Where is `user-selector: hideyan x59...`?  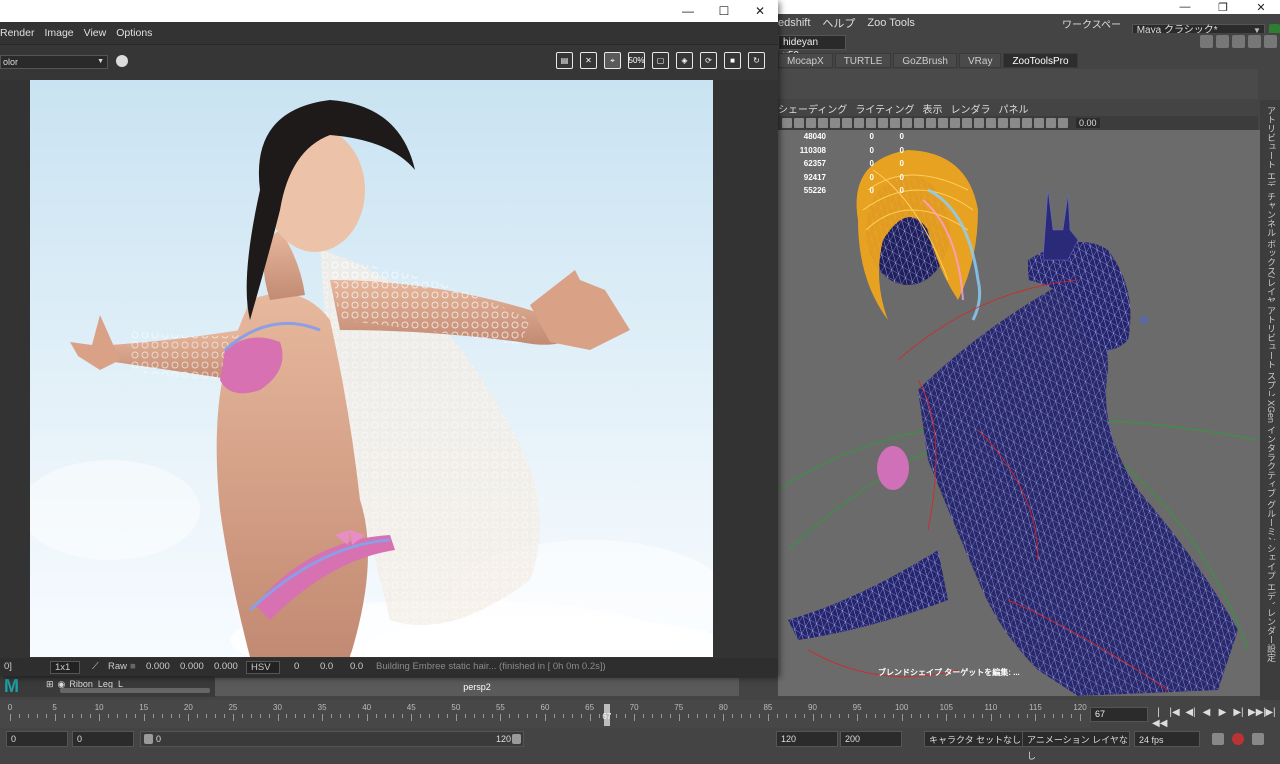
user-selector: hideyan x59... is located at coordinates (812, 48).